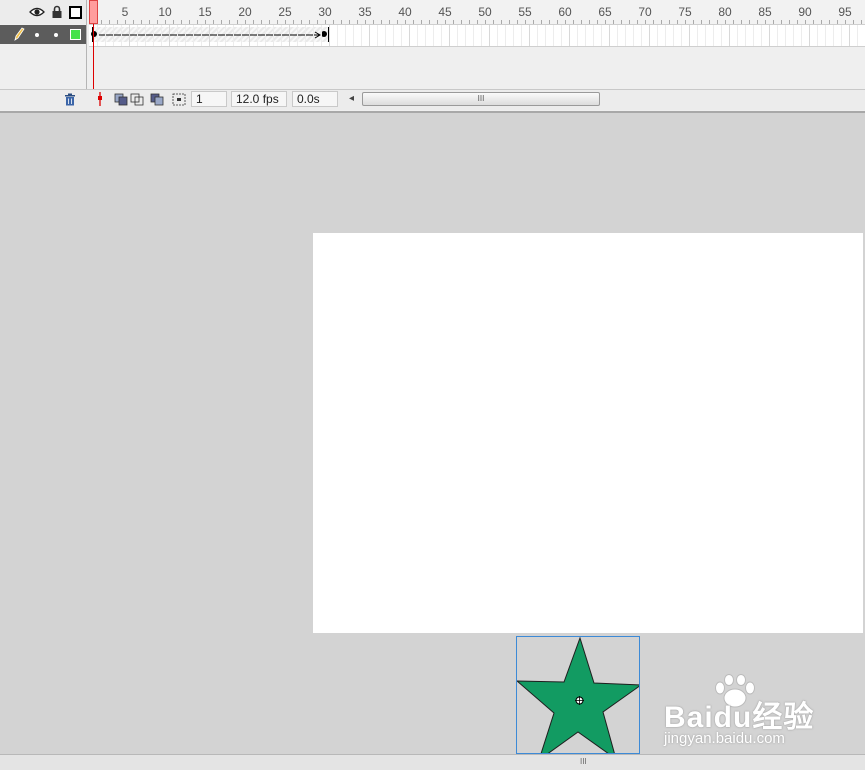 The width and height of the screenshot is (865, 770). Describe the element at coordinates (525, 12) in the screenshot. I see `ruler-label-55: 55` at that location.